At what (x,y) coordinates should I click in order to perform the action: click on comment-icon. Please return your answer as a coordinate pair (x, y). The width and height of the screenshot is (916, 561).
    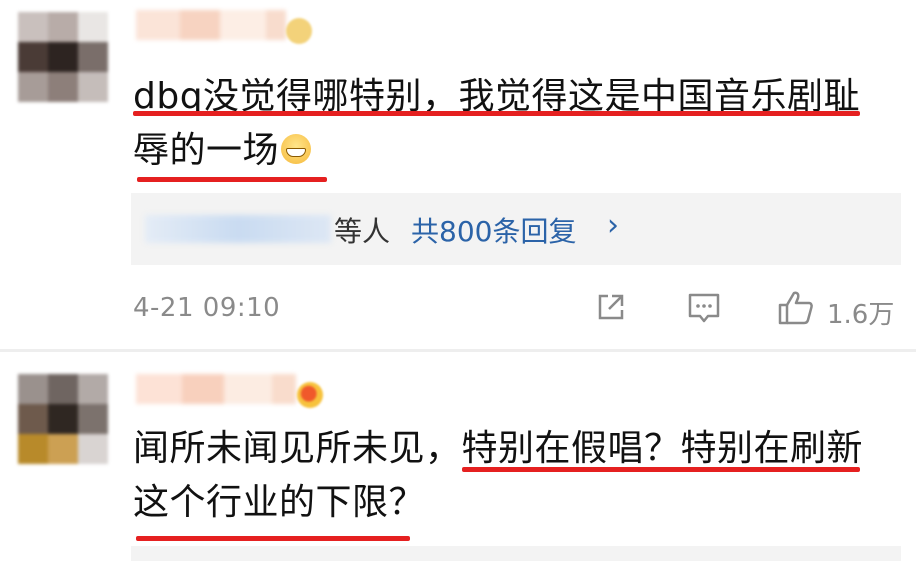
    Looking at the image, I should click on (704, 308).